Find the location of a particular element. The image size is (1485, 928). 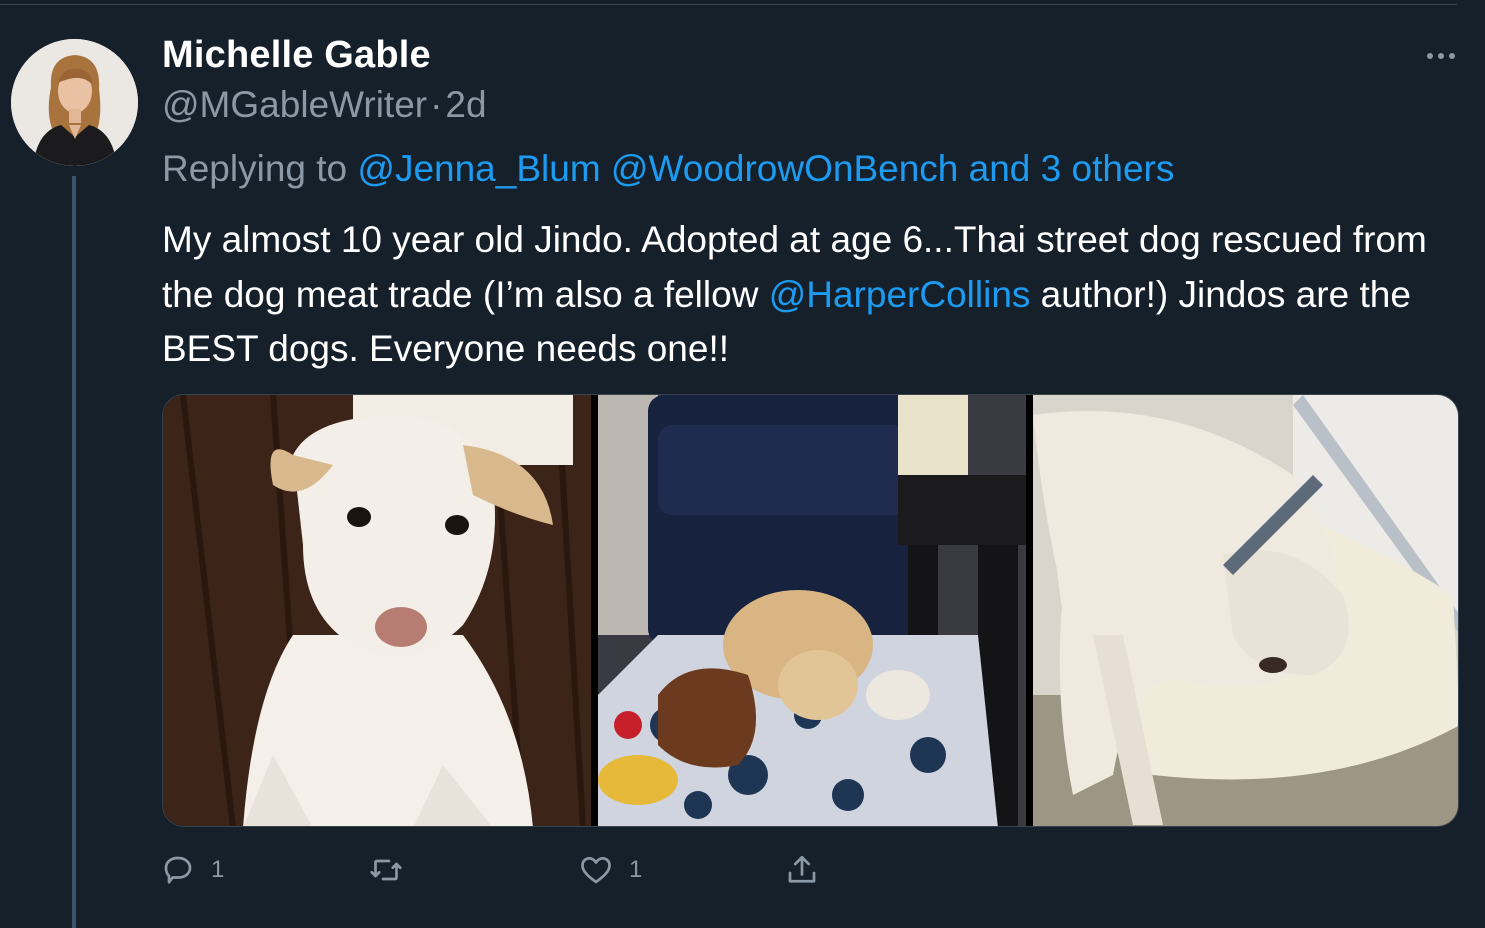

reply-button: 1 is located at coordinates (192, 870).